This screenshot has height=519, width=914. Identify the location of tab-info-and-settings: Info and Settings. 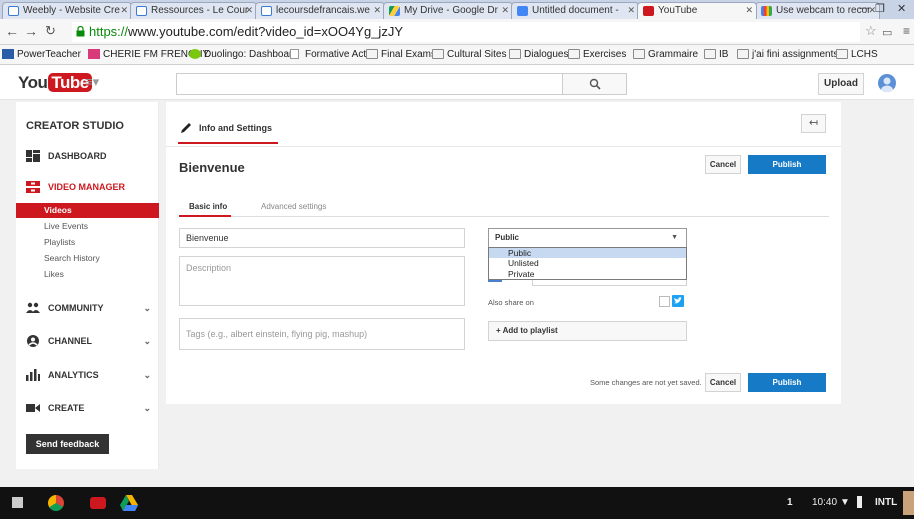
(228, 129).